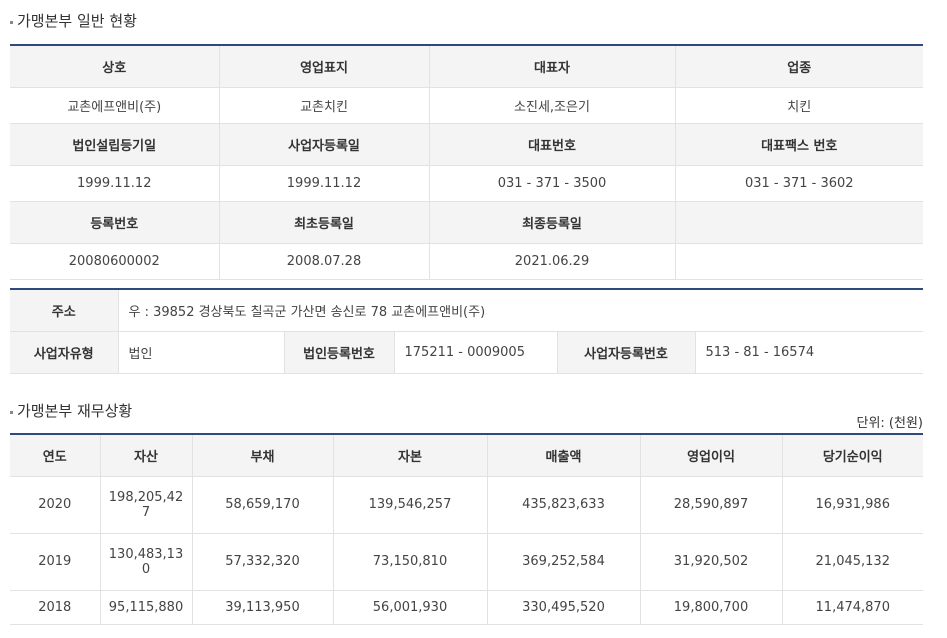 The image size is (947, 638). Describe the element at coordinates (563, 561) in the screenshot. I see `cell-revenue: 369,252,584` at that location.